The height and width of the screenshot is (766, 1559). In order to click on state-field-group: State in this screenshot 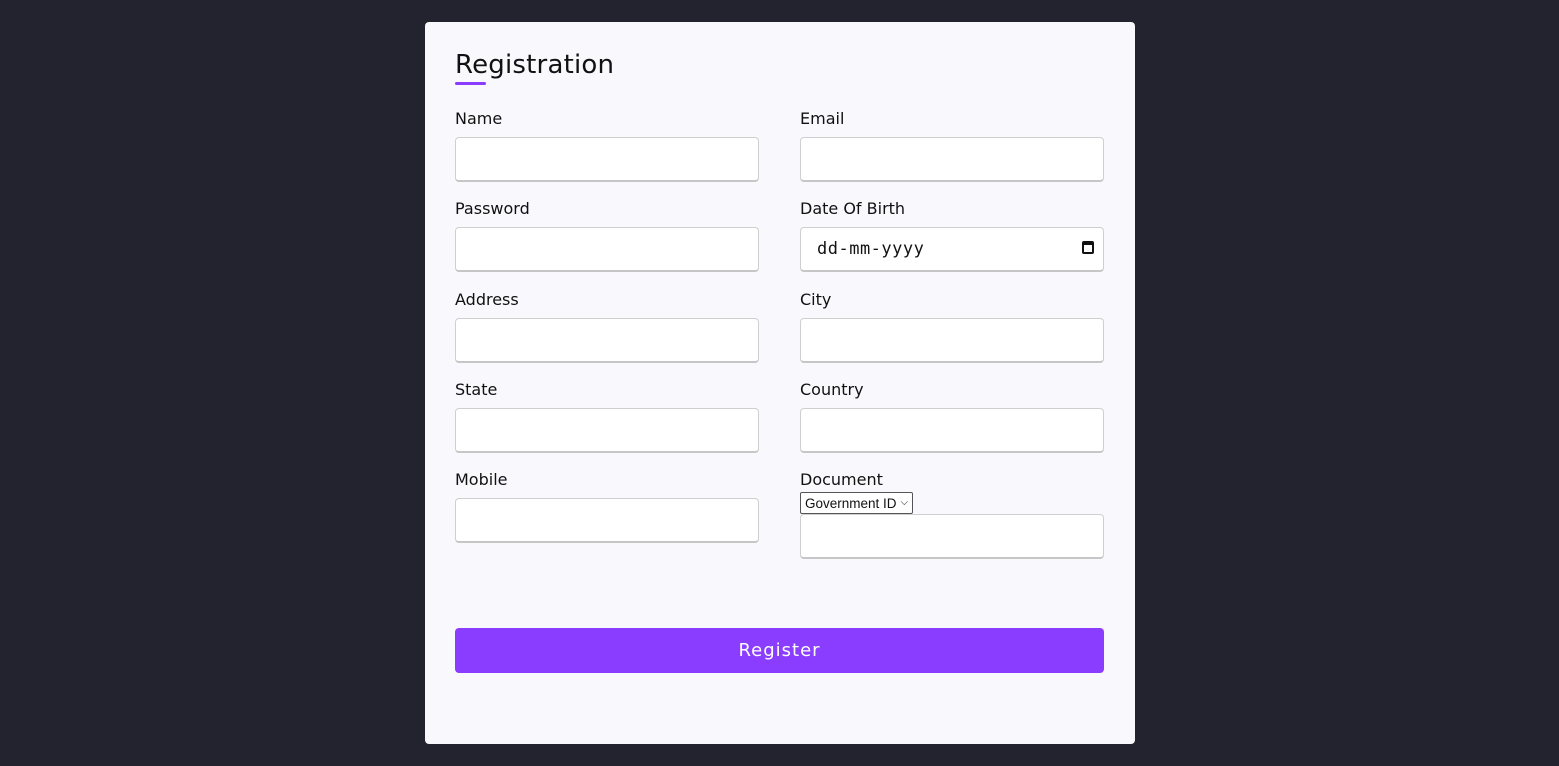, I will do `click(607, 416)`.